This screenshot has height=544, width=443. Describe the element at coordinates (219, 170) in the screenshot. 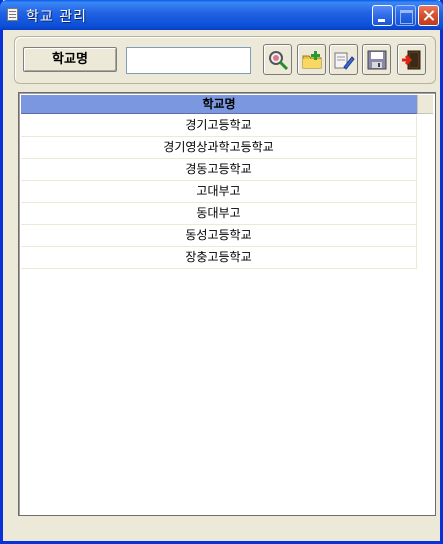

I see `table-row: 경동고등학교` at that location.